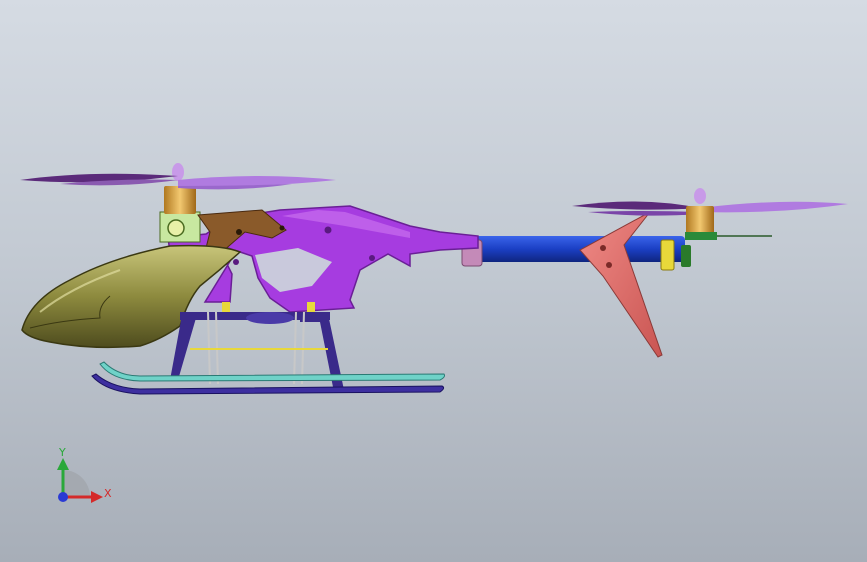  What do you see at coordinates (573, 251) in the screenshot?
I see `tail-boom` at bounding box center [573, 251].